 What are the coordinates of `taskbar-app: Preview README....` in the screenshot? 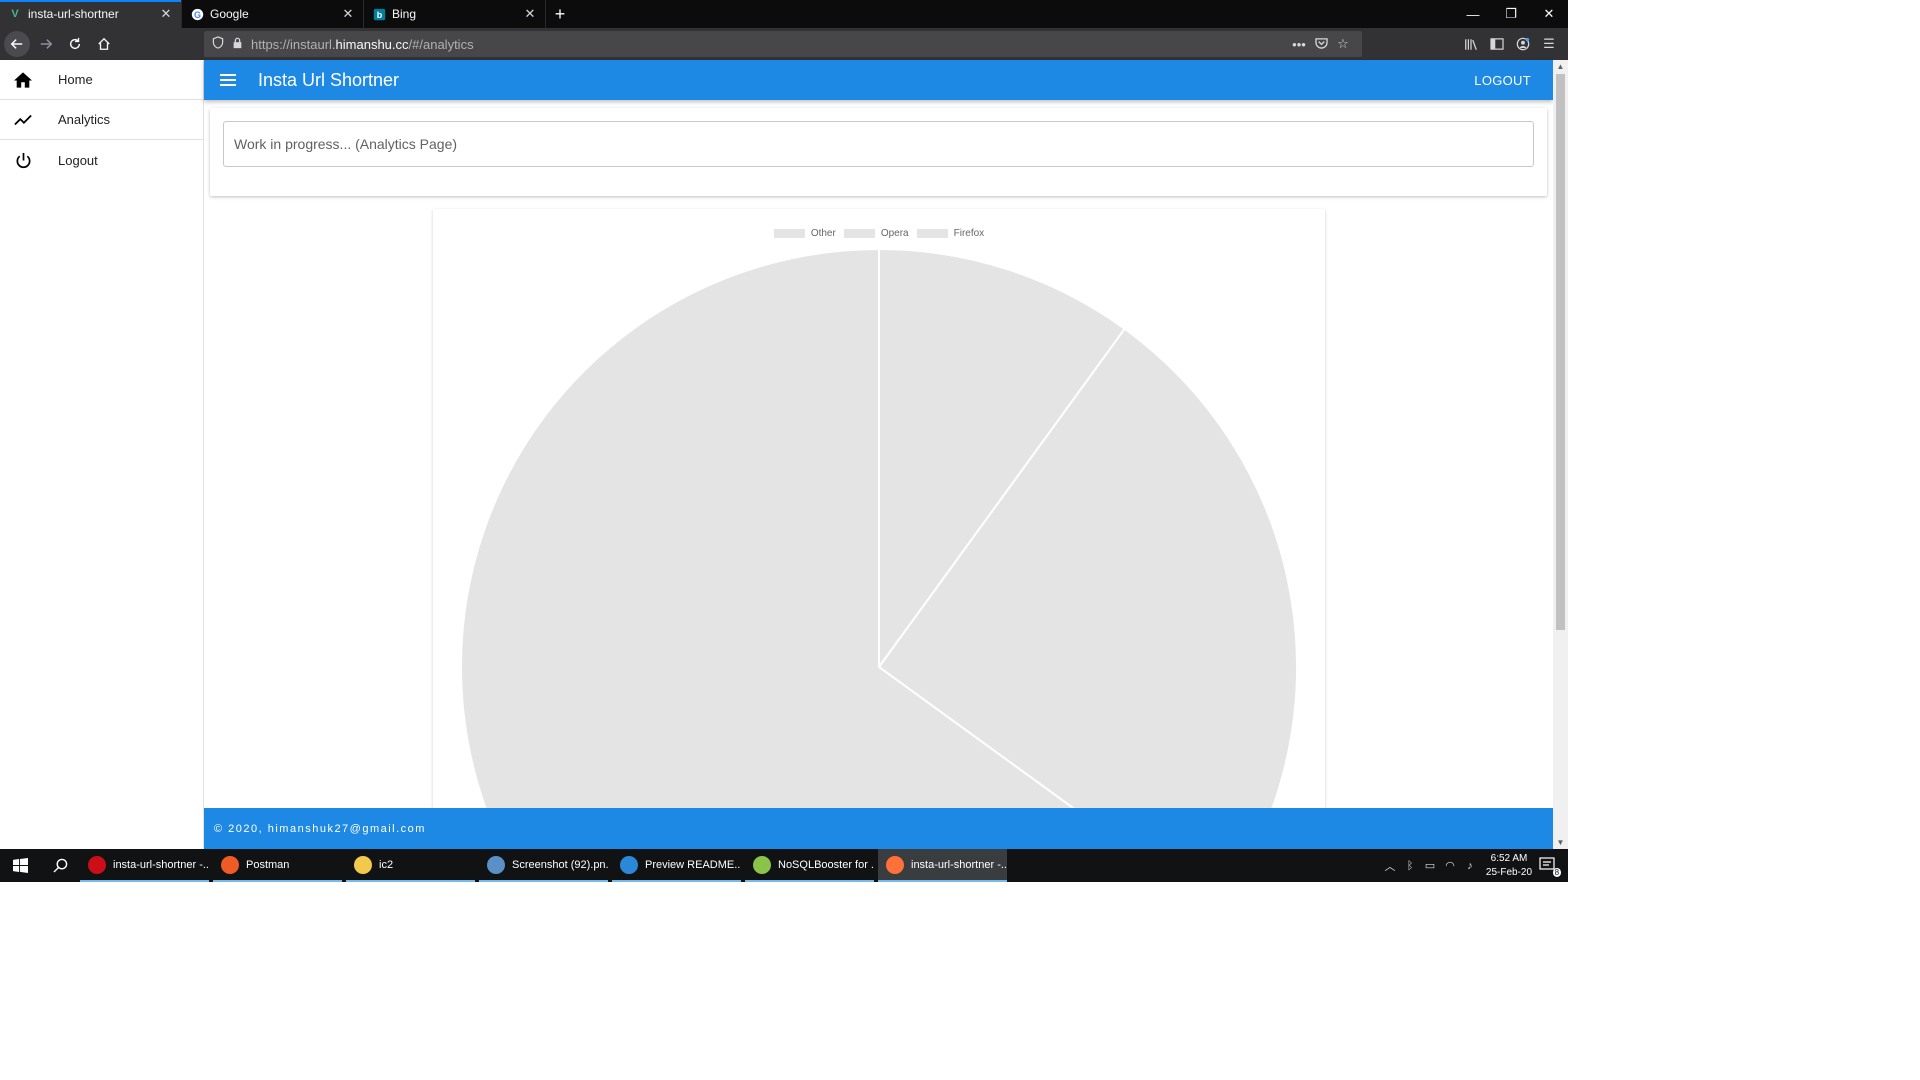 It's located at (676, 865).